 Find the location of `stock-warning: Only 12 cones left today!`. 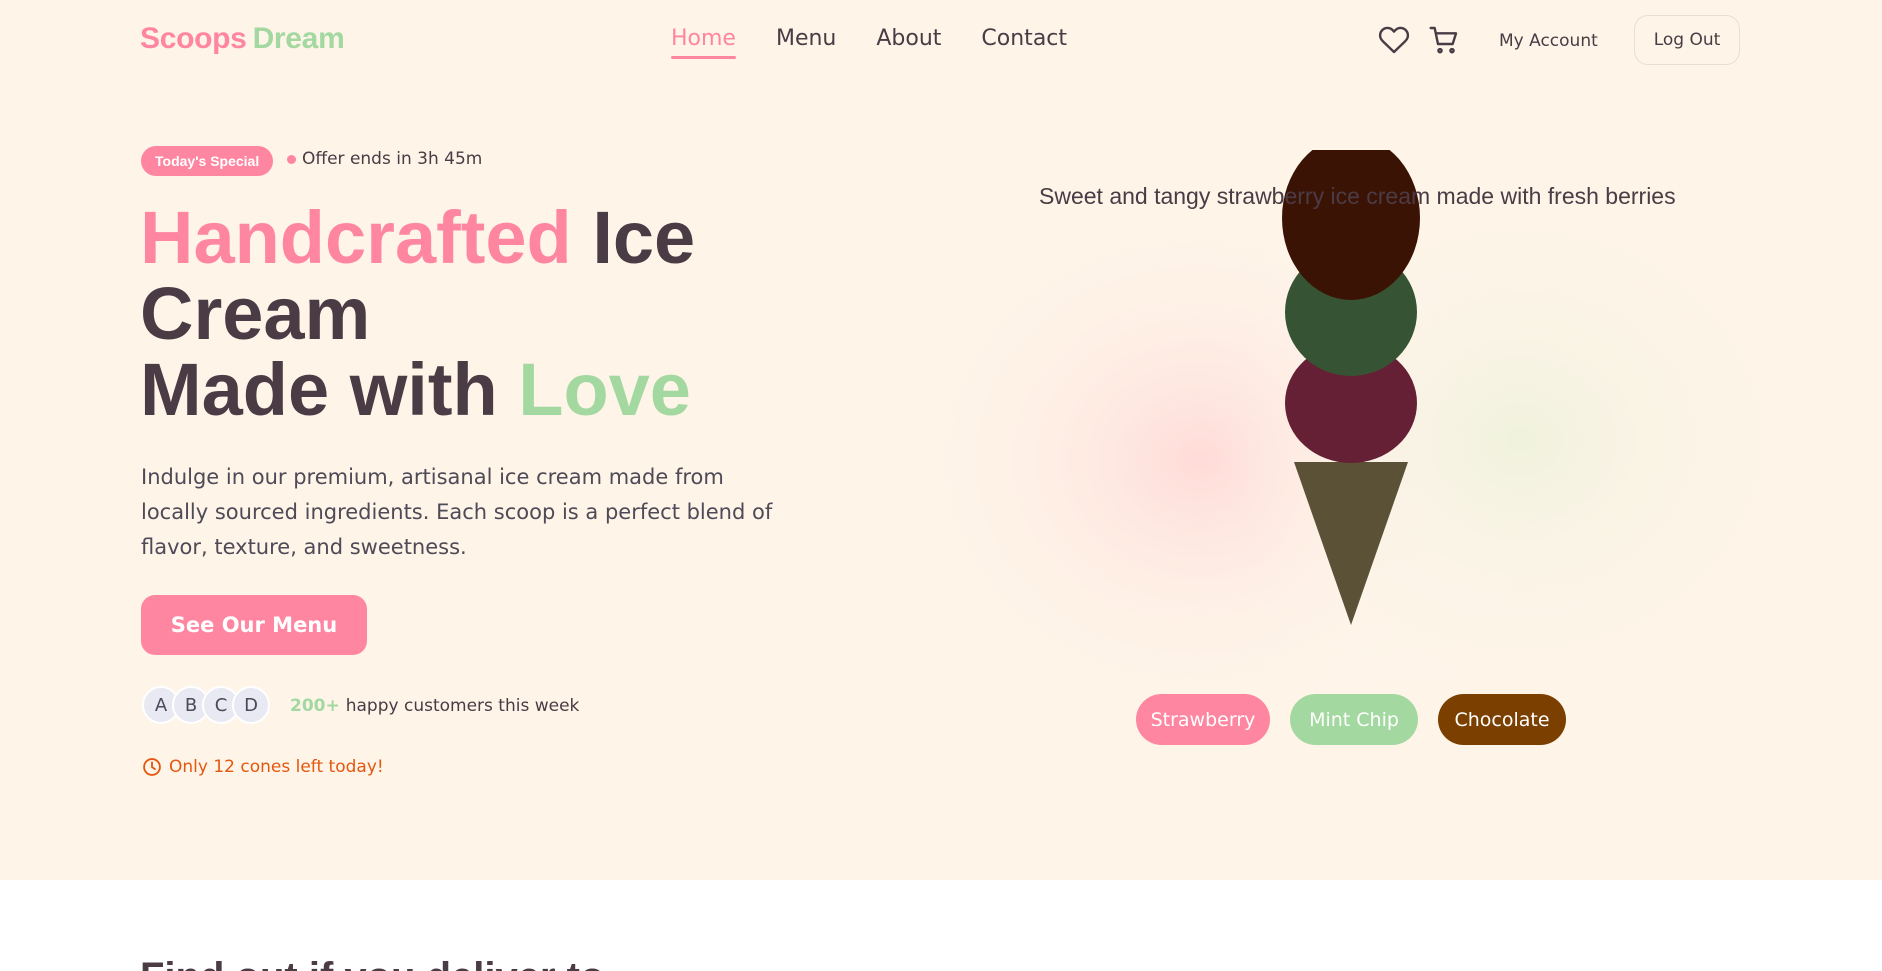

stock-warning: Only 12 cones left today! is located at coordinates (263, 767).